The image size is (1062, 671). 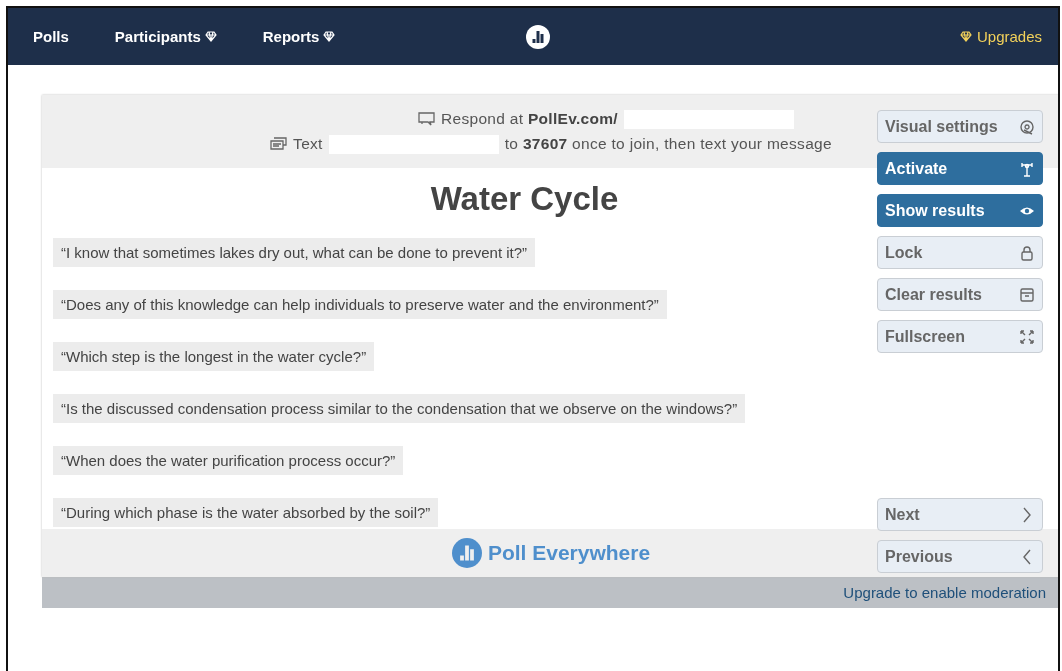 I want to click on response-bubble: “Which step is the longest in the water cycle?”, so click(x=214, y=356).